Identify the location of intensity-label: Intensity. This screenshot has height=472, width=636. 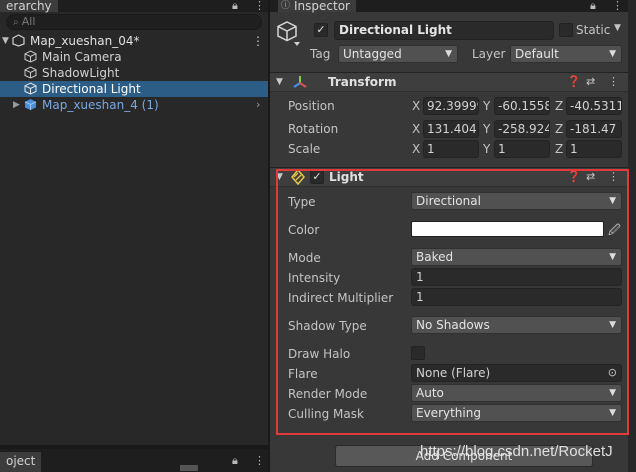
(314, 278).